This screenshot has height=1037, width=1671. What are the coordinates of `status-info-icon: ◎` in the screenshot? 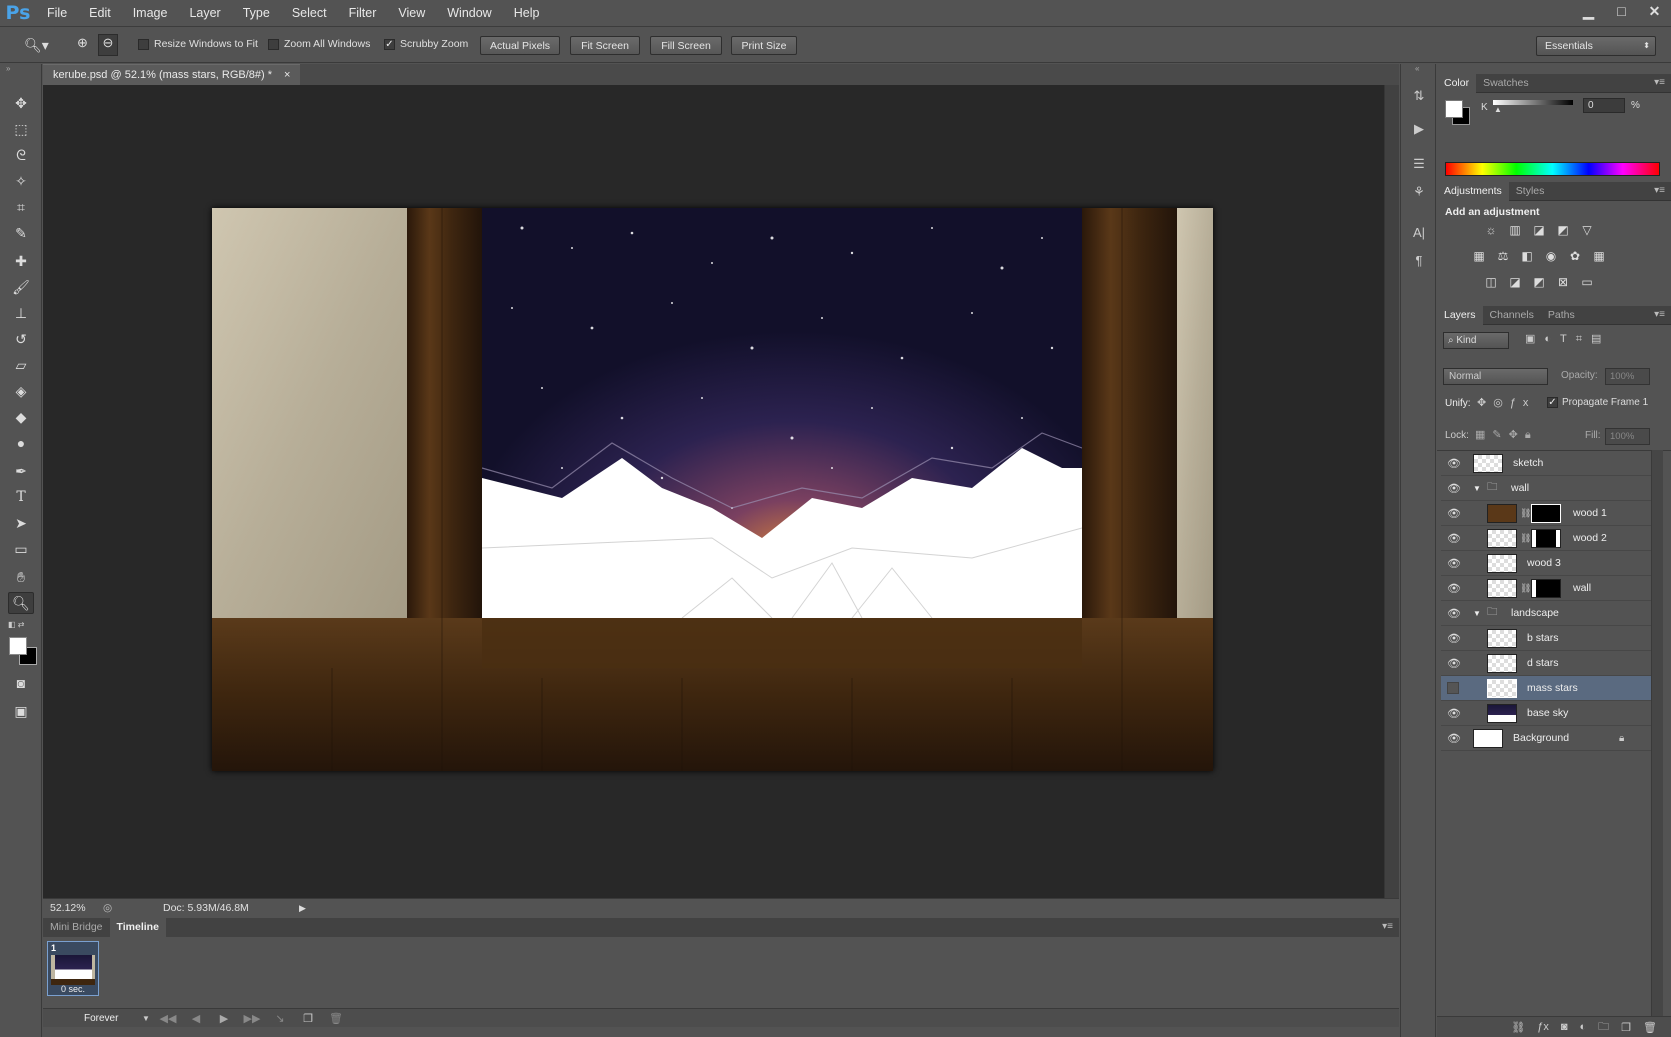 It's located at (110, 908).